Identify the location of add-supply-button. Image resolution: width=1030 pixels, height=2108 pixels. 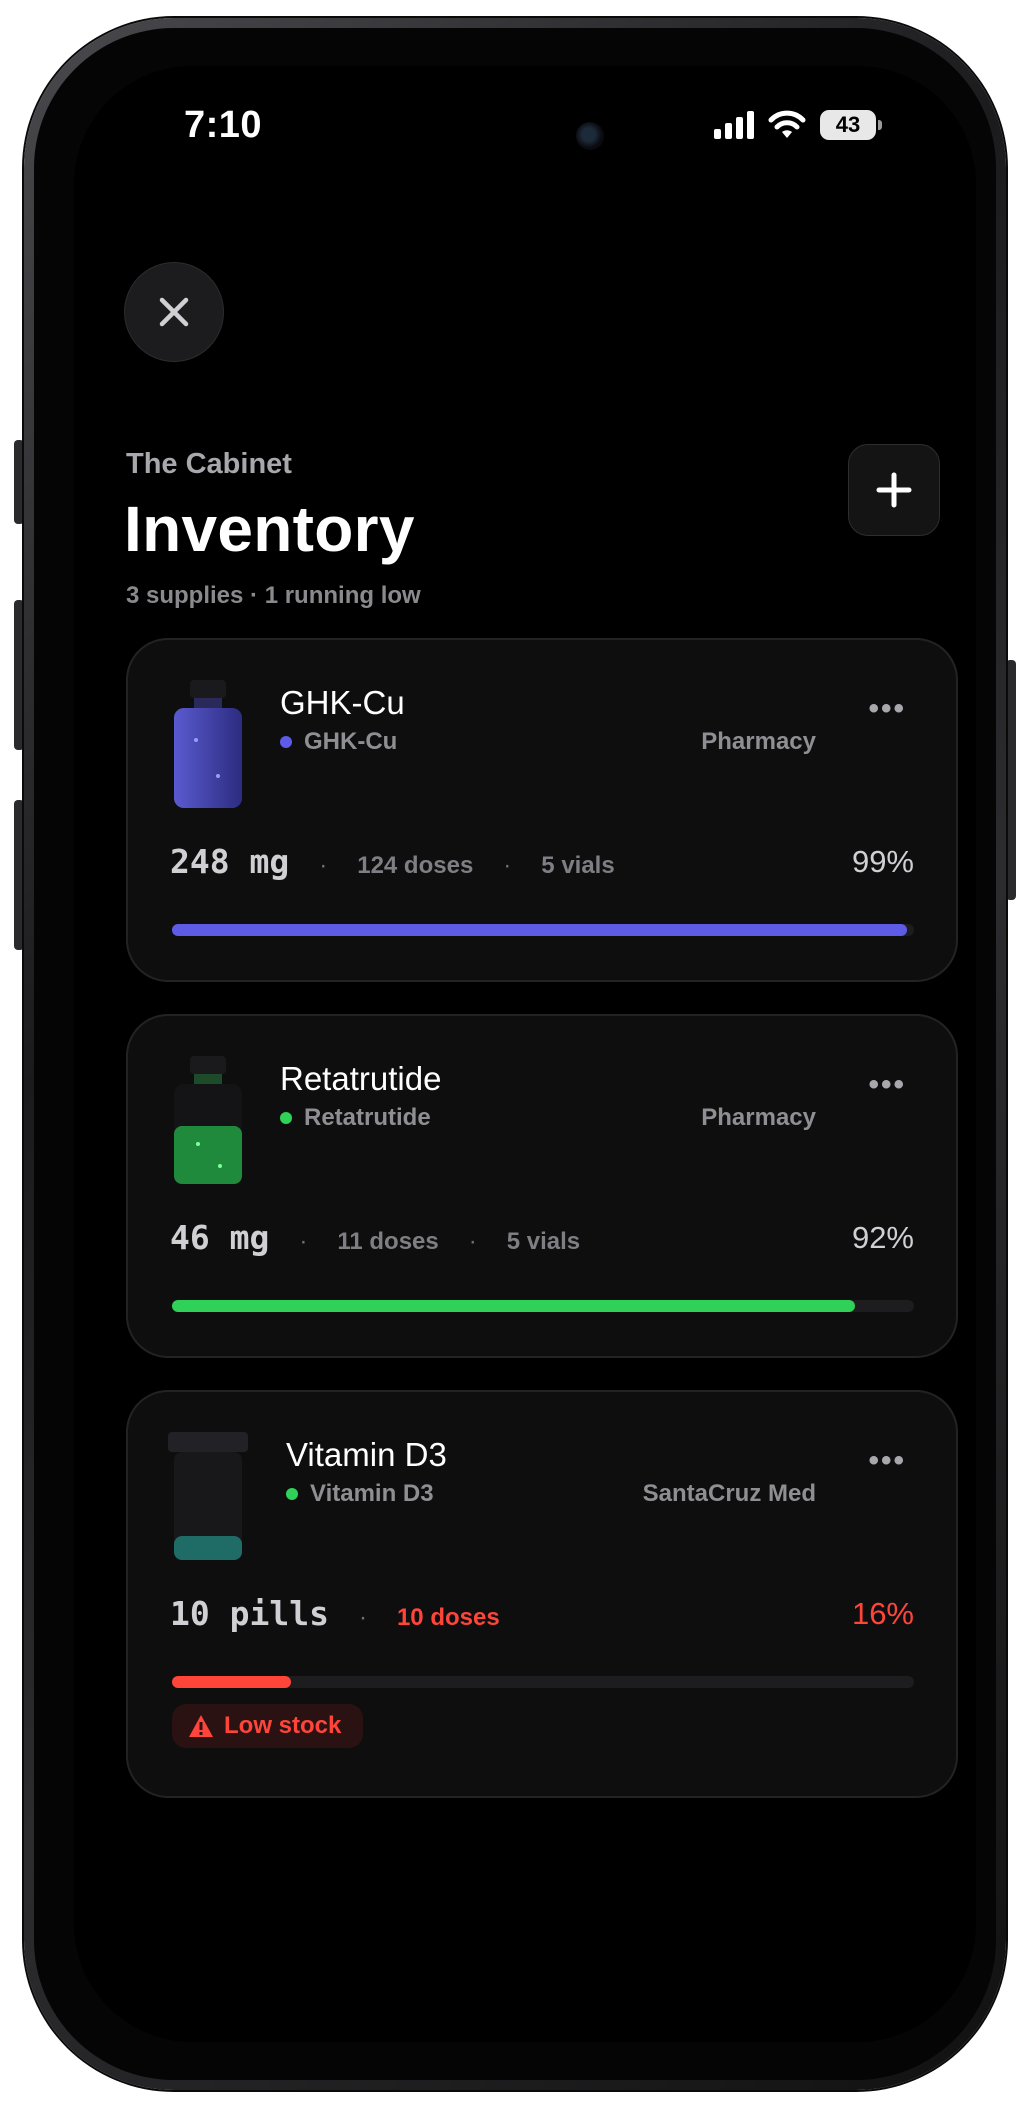
(894, 490).